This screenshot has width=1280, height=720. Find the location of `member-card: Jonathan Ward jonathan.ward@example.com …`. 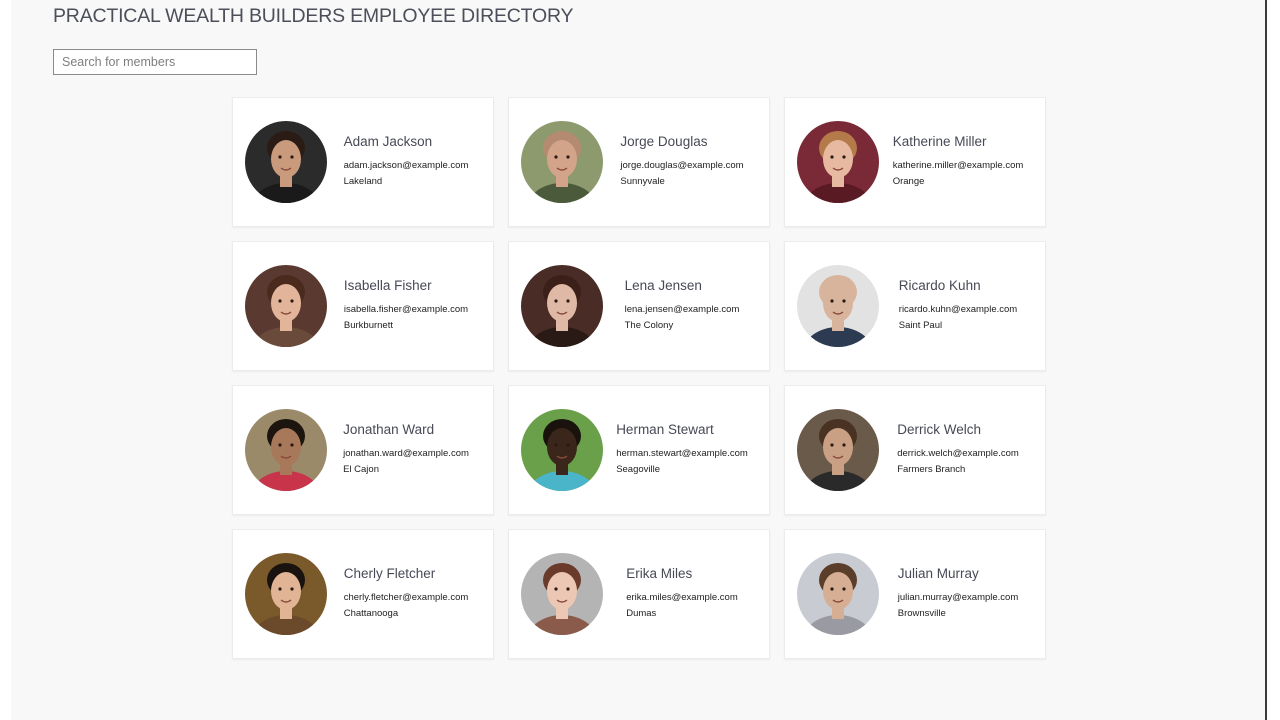

member-card: Jonathan Ward jonathan.ward@example.com … is located at coordinates (363, 450).